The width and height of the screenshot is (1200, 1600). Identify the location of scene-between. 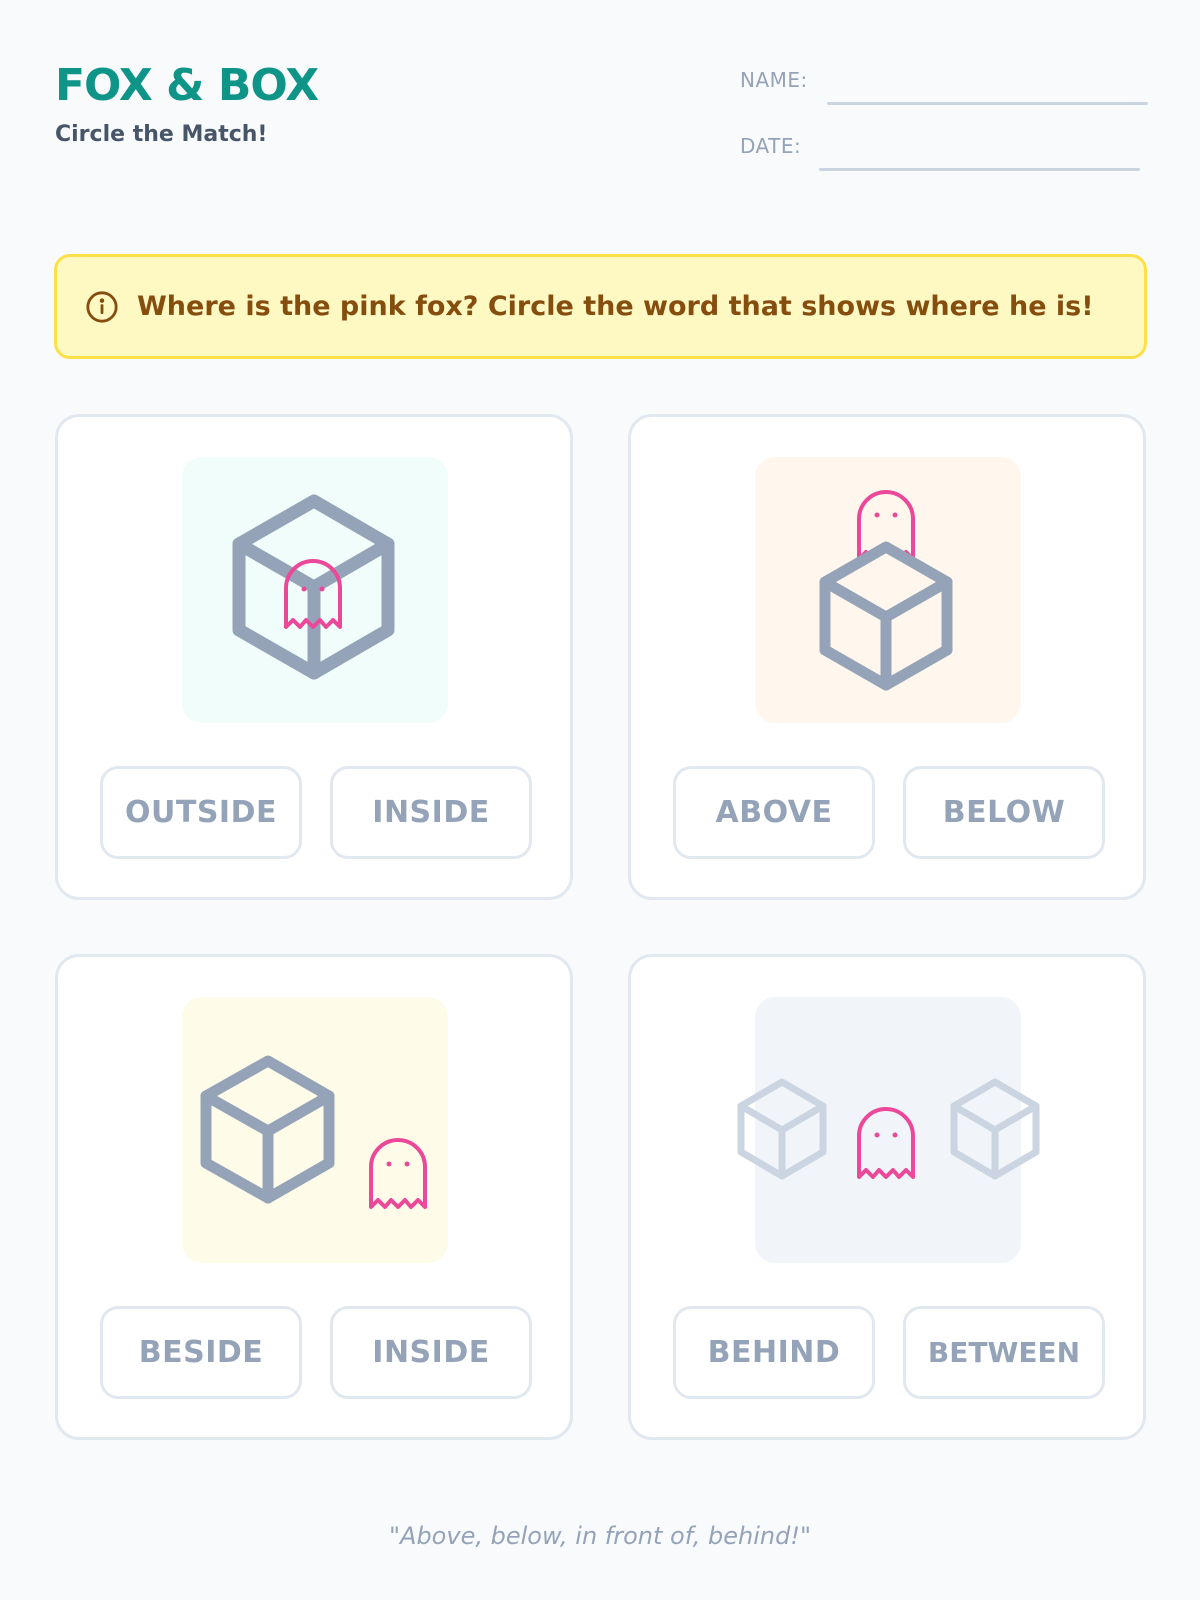
(888, 1130).